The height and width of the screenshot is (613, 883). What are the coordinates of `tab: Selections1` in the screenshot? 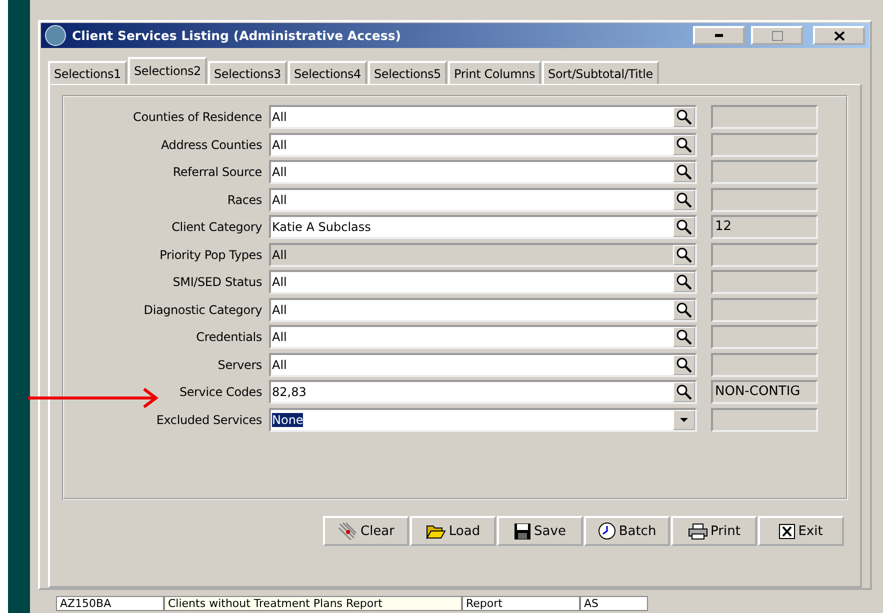 It's located at (87, 72).